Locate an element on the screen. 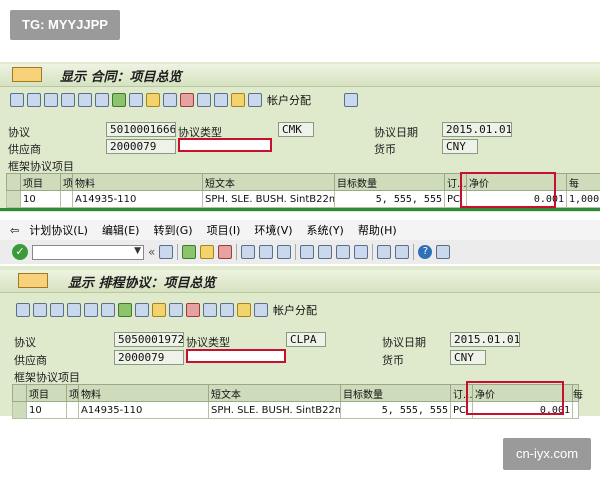  previous-page-icon is located at coordinates (325, 252).